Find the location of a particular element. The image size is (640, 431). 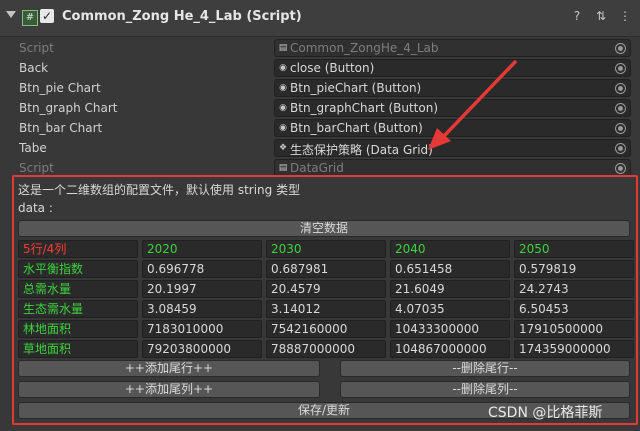

property-row-back: Back ◉ close (Button) is located at coordinates (320, 68).